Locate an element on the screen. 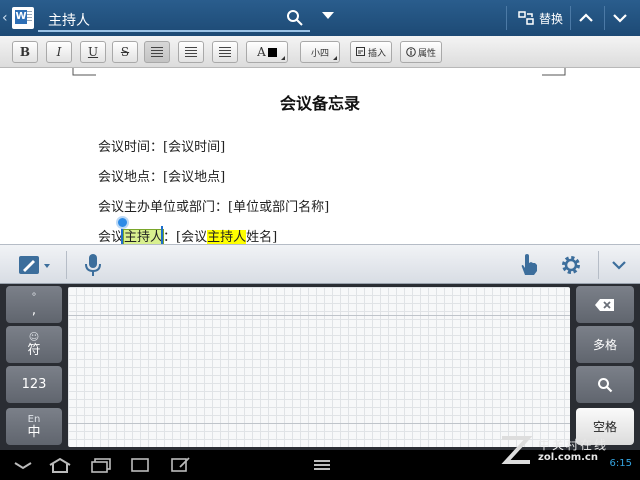  align-left-icon is located at coordinates (157, 52).